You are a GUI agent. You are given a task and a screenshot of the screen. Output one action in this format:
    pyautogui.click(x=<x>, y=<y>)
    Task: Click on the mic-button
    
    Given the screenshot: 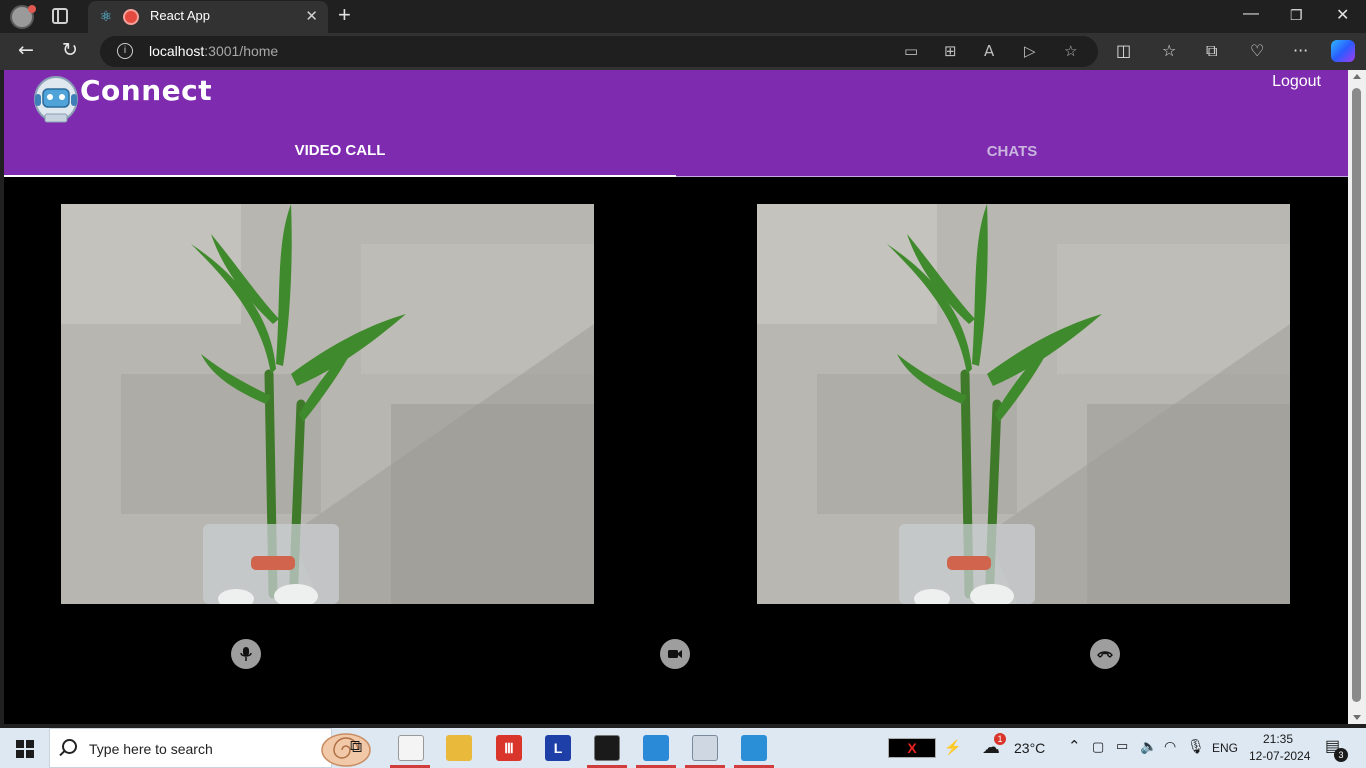 What is the action you would take?
    pyautogui.click(x=246, y=654)
    